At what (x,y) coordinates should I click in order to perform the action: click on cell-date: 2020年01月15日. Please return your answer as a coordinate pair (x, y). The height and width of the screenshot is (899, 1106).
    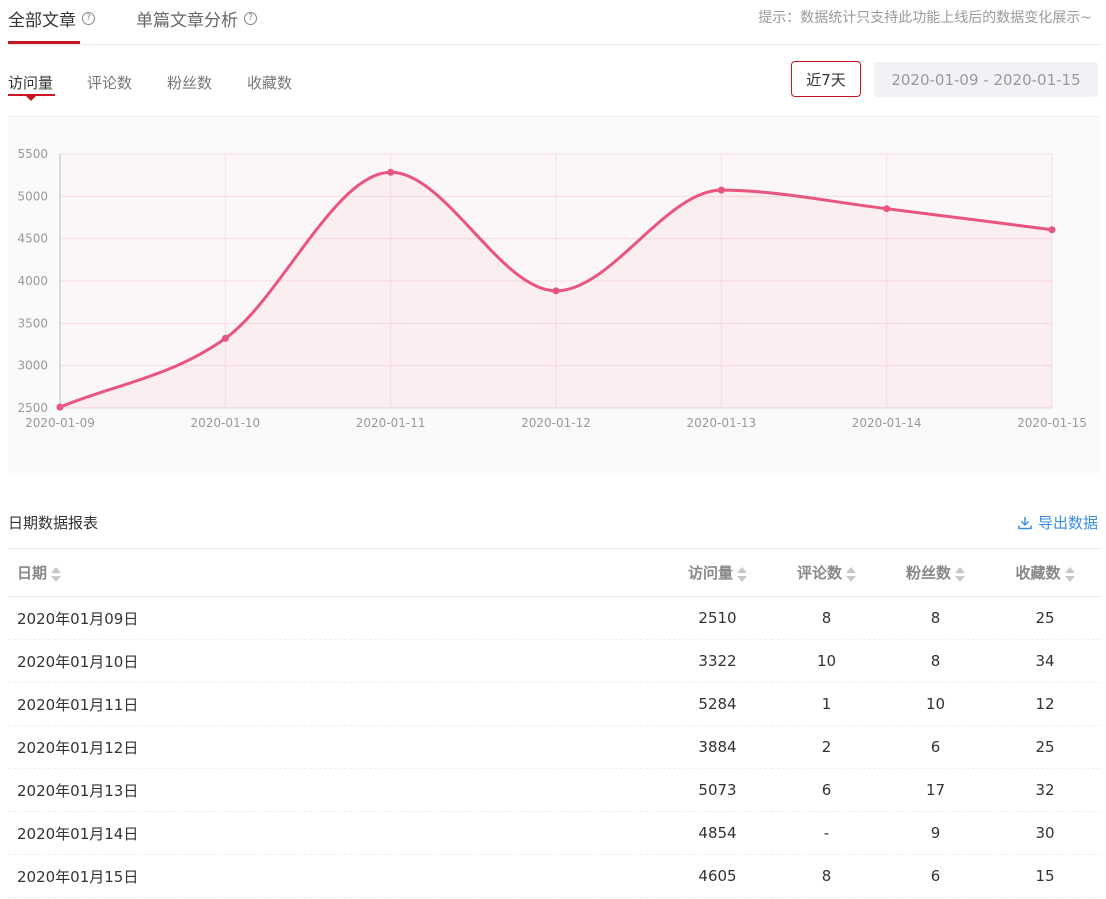
    Looking at the image, I should click on (335, 876).